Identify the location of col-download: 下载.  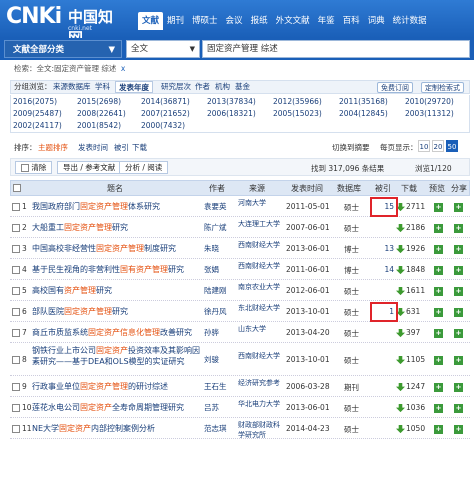
(409, 188).